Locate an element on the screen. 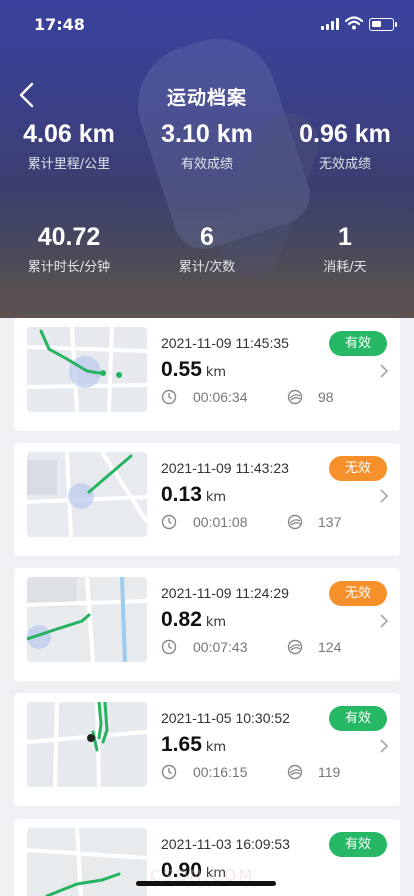  distance-value: 0.13 is located at coordinates (181, 494).